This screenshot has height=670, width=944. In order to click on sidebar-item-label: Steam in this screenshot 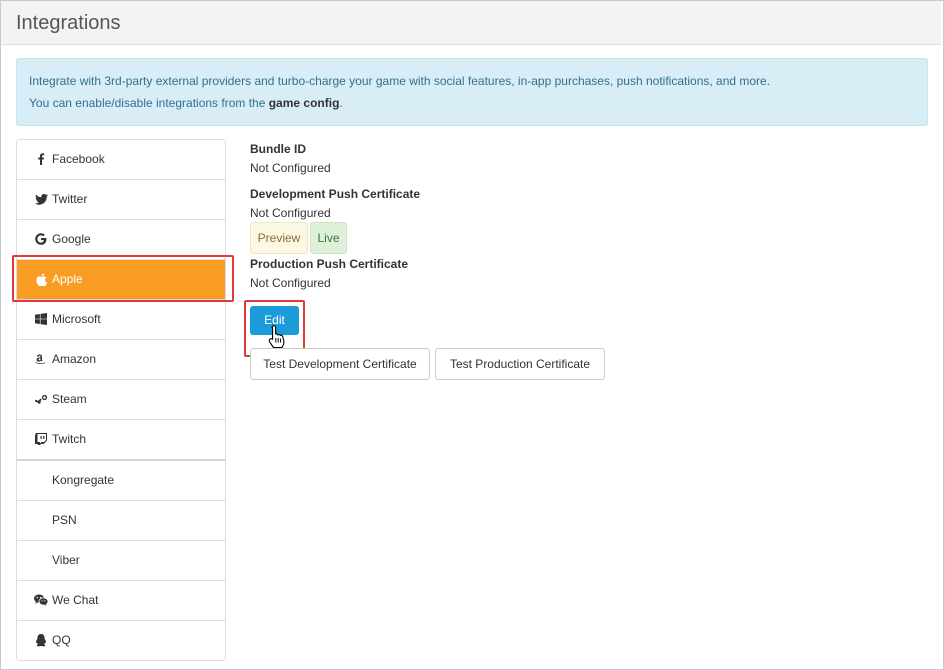, I will do `click(69, 399)`.